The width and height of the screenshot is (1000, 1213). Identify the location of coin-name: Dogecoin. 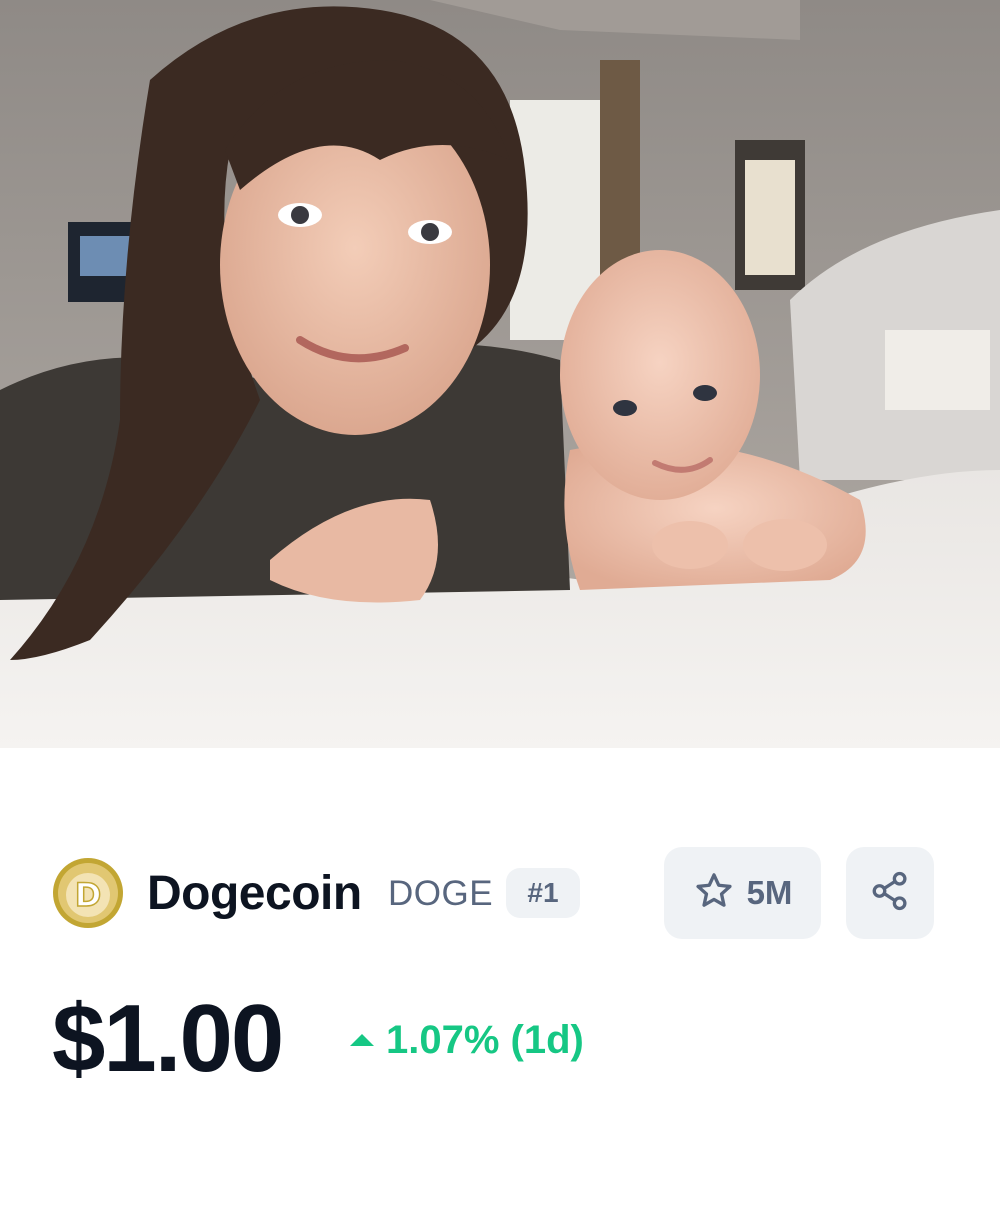
(254, 893).